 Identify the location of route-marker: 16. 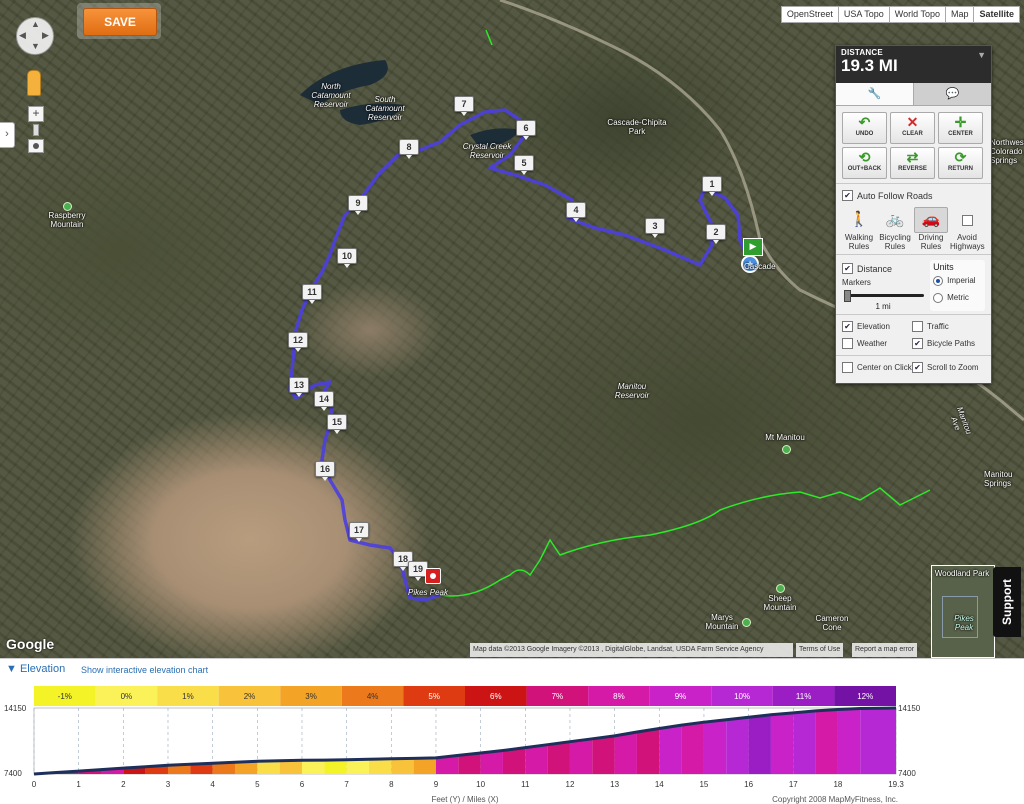
(325, 471).